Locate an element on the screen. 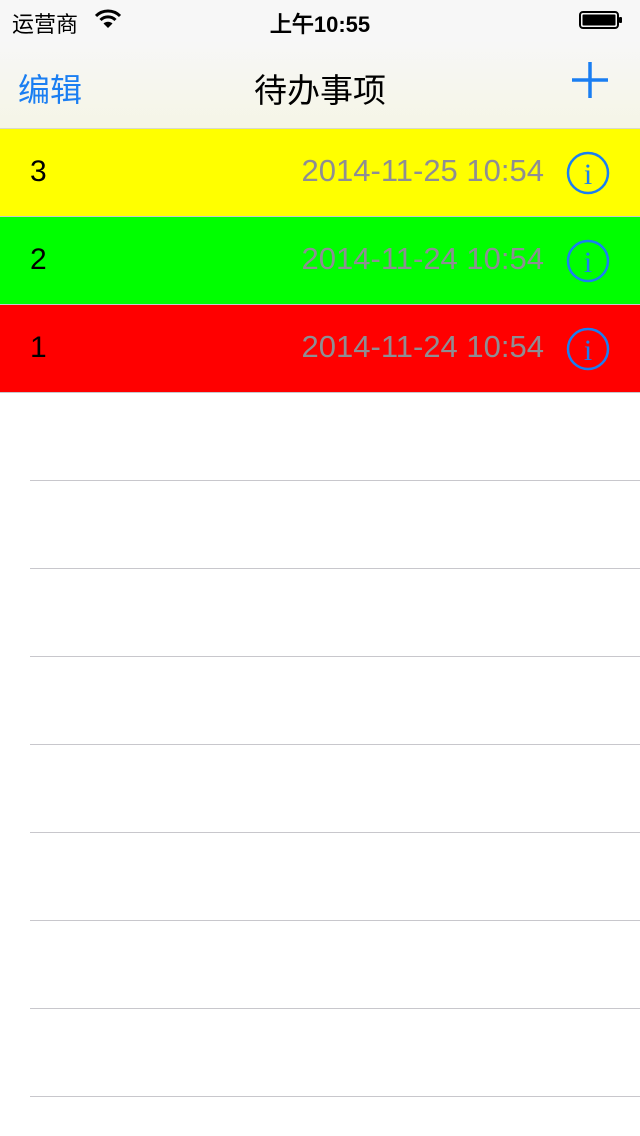  page-title: 待办事项 is located at coordinates (320, 90).